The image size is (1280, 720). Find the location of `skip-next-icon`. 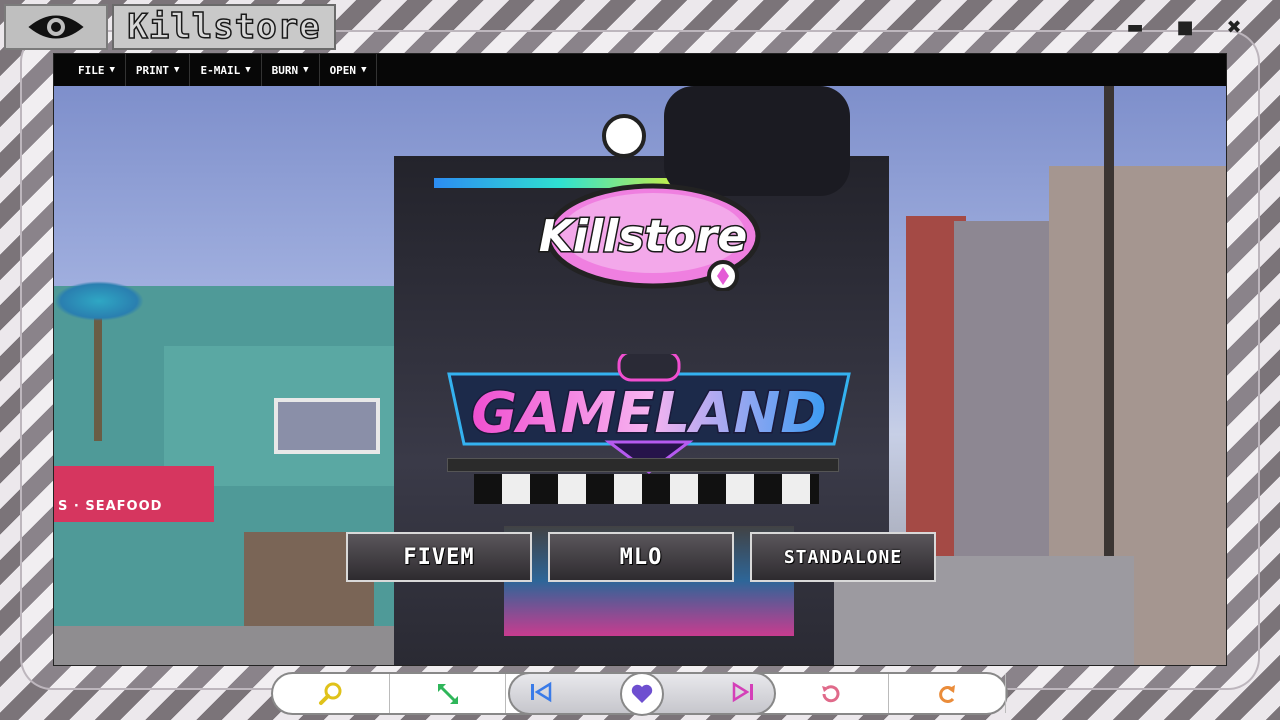

skip-next-icon is located at coordinates (742, 691).